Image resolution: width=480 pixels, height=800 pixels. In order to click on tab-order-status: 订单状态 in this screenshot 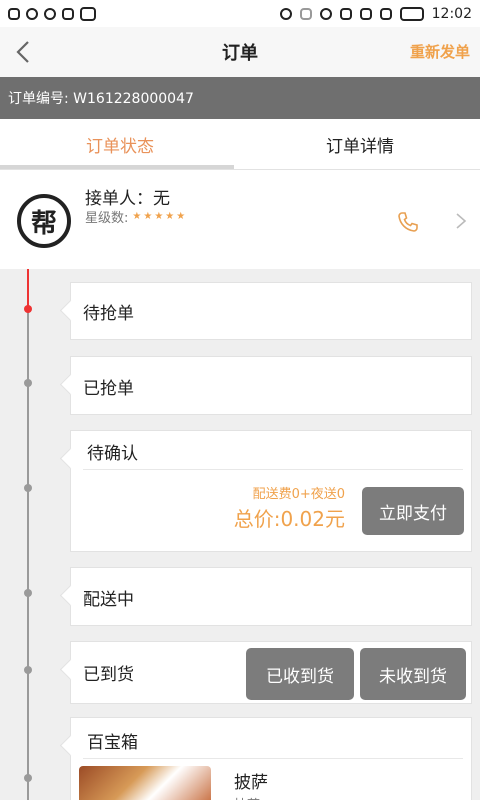, I will do `click(120, 144)`.